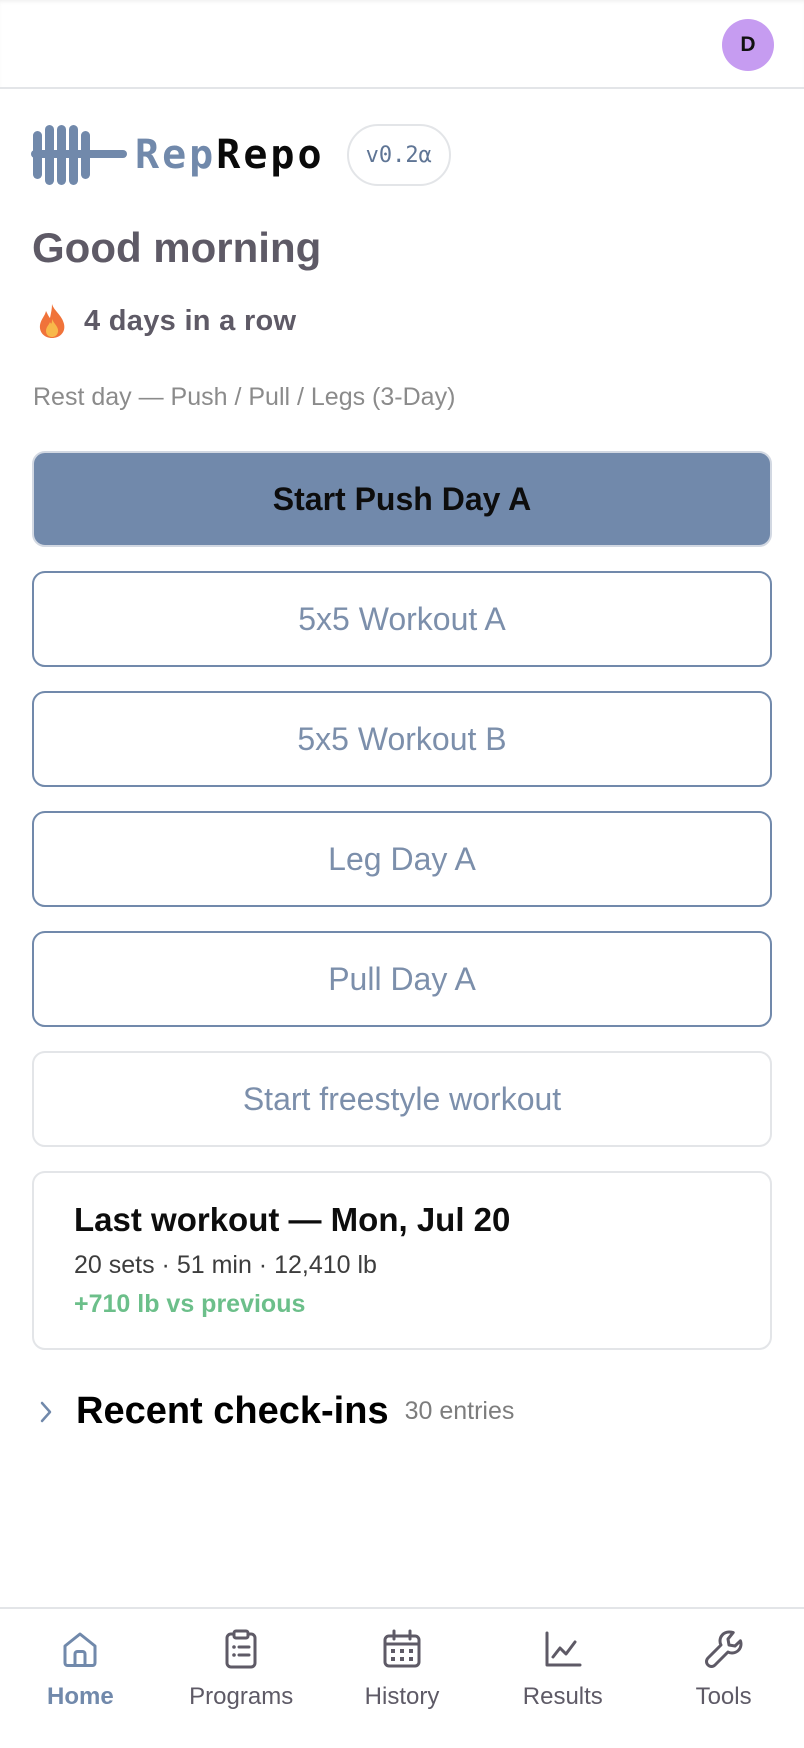 The height and width of the screenshot is (1748, 804). Describe the element at coordinates (176, 155) in the screenshot. I see `app-name-rep: Rep` at that location.